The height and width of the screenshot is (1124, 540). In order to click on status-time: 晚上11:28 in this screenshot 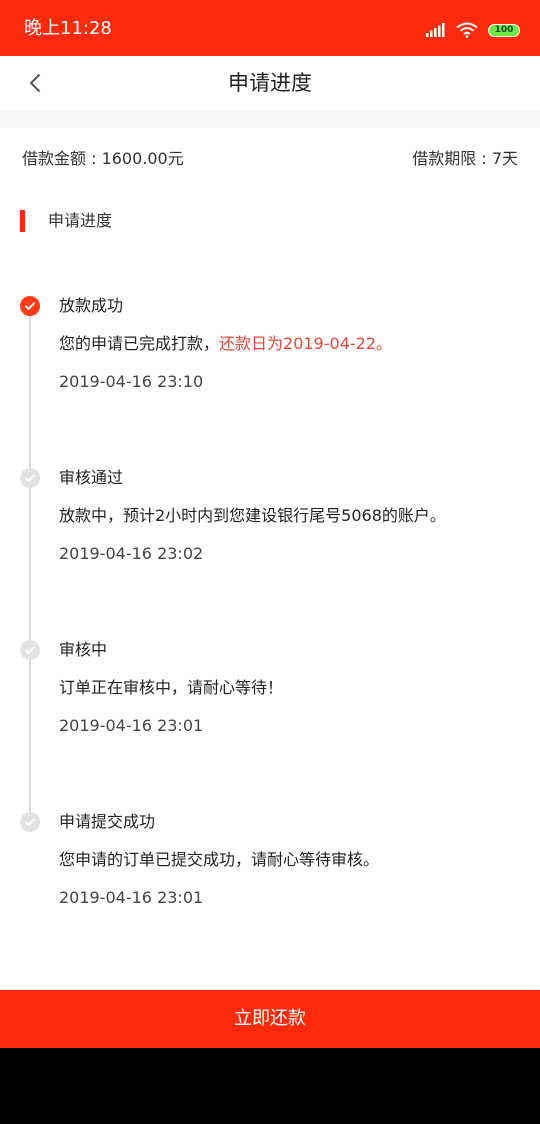, I will do `click(68, 28)`.